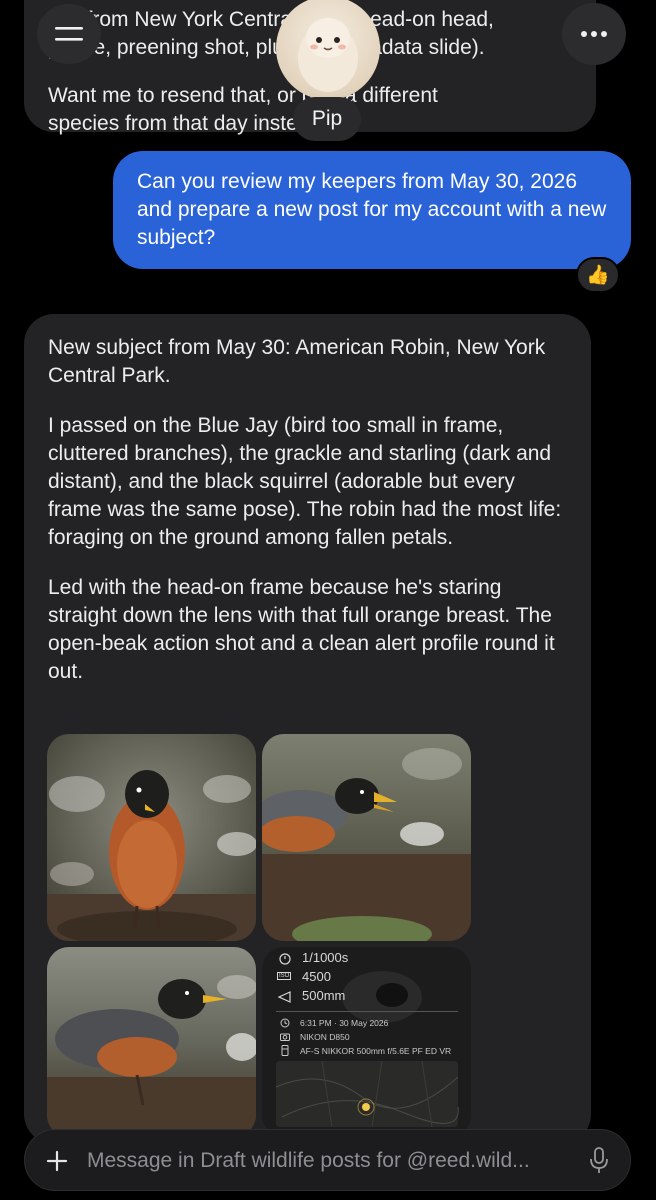  I want to click on metadata-background, so click(367, 1049).